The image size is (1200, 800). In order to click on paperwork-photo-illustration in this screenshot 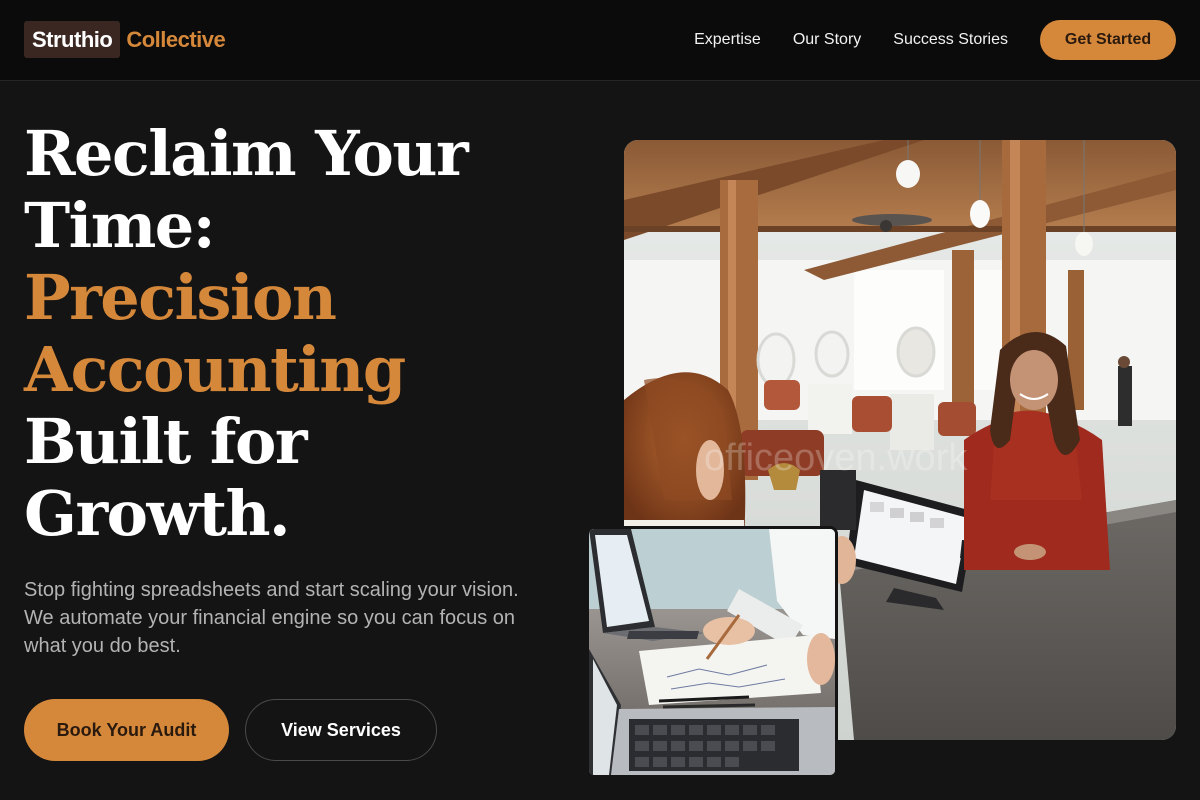, I will do `click(712, 652)`.